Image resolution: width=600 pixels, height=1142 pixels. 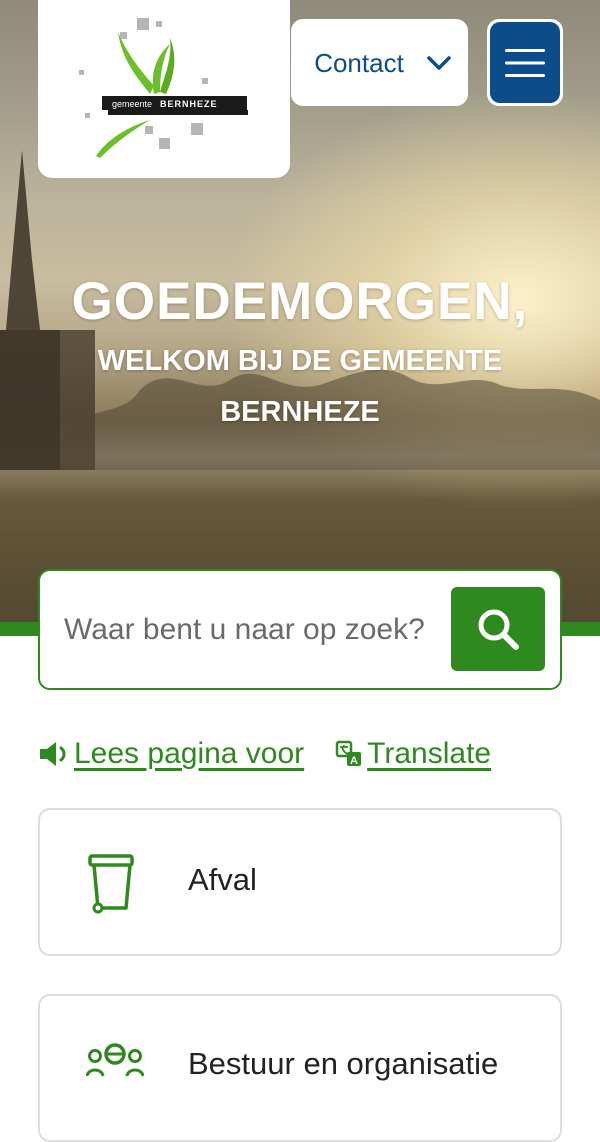 I want to click on card-bestuur: Bestuur en organisatie, so click(x=300, y=1068).